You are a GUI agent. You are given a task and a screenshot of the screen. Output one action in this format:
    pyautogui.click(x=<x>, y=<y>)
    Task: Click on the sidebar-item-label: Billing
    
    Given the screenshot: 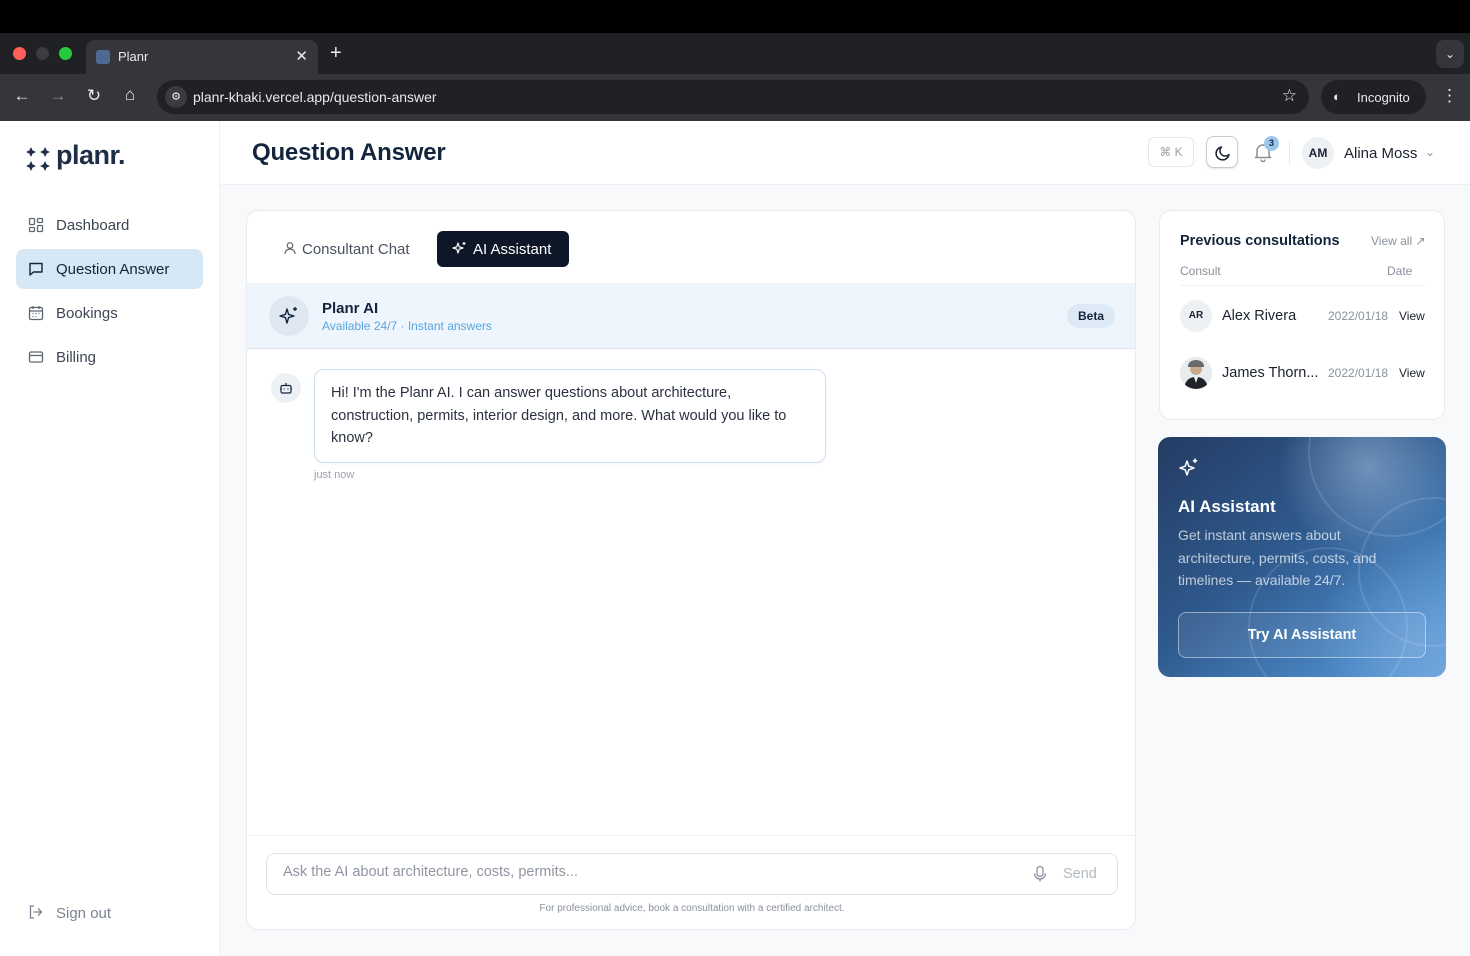 What is the action you would take?
    pyautogui.click(x=76, y=357)
    